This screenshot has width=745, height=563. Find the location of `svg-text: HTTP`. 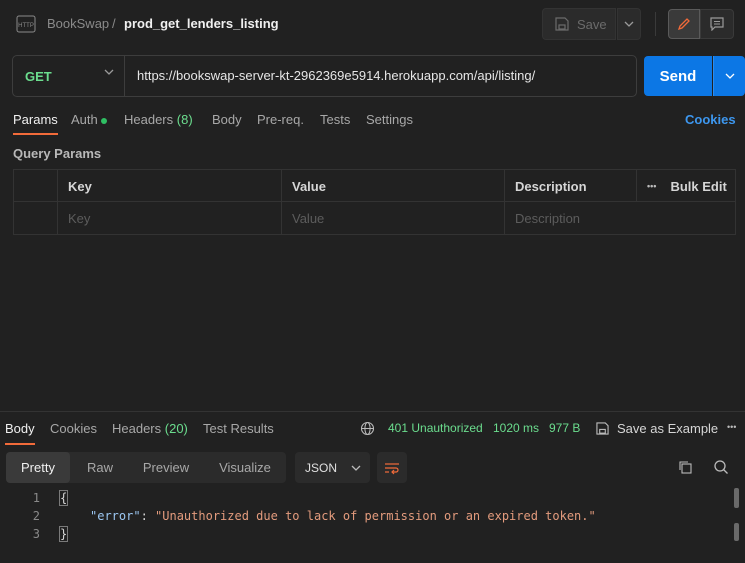

svg-text: HTTP is located at coordinates (26, 26).